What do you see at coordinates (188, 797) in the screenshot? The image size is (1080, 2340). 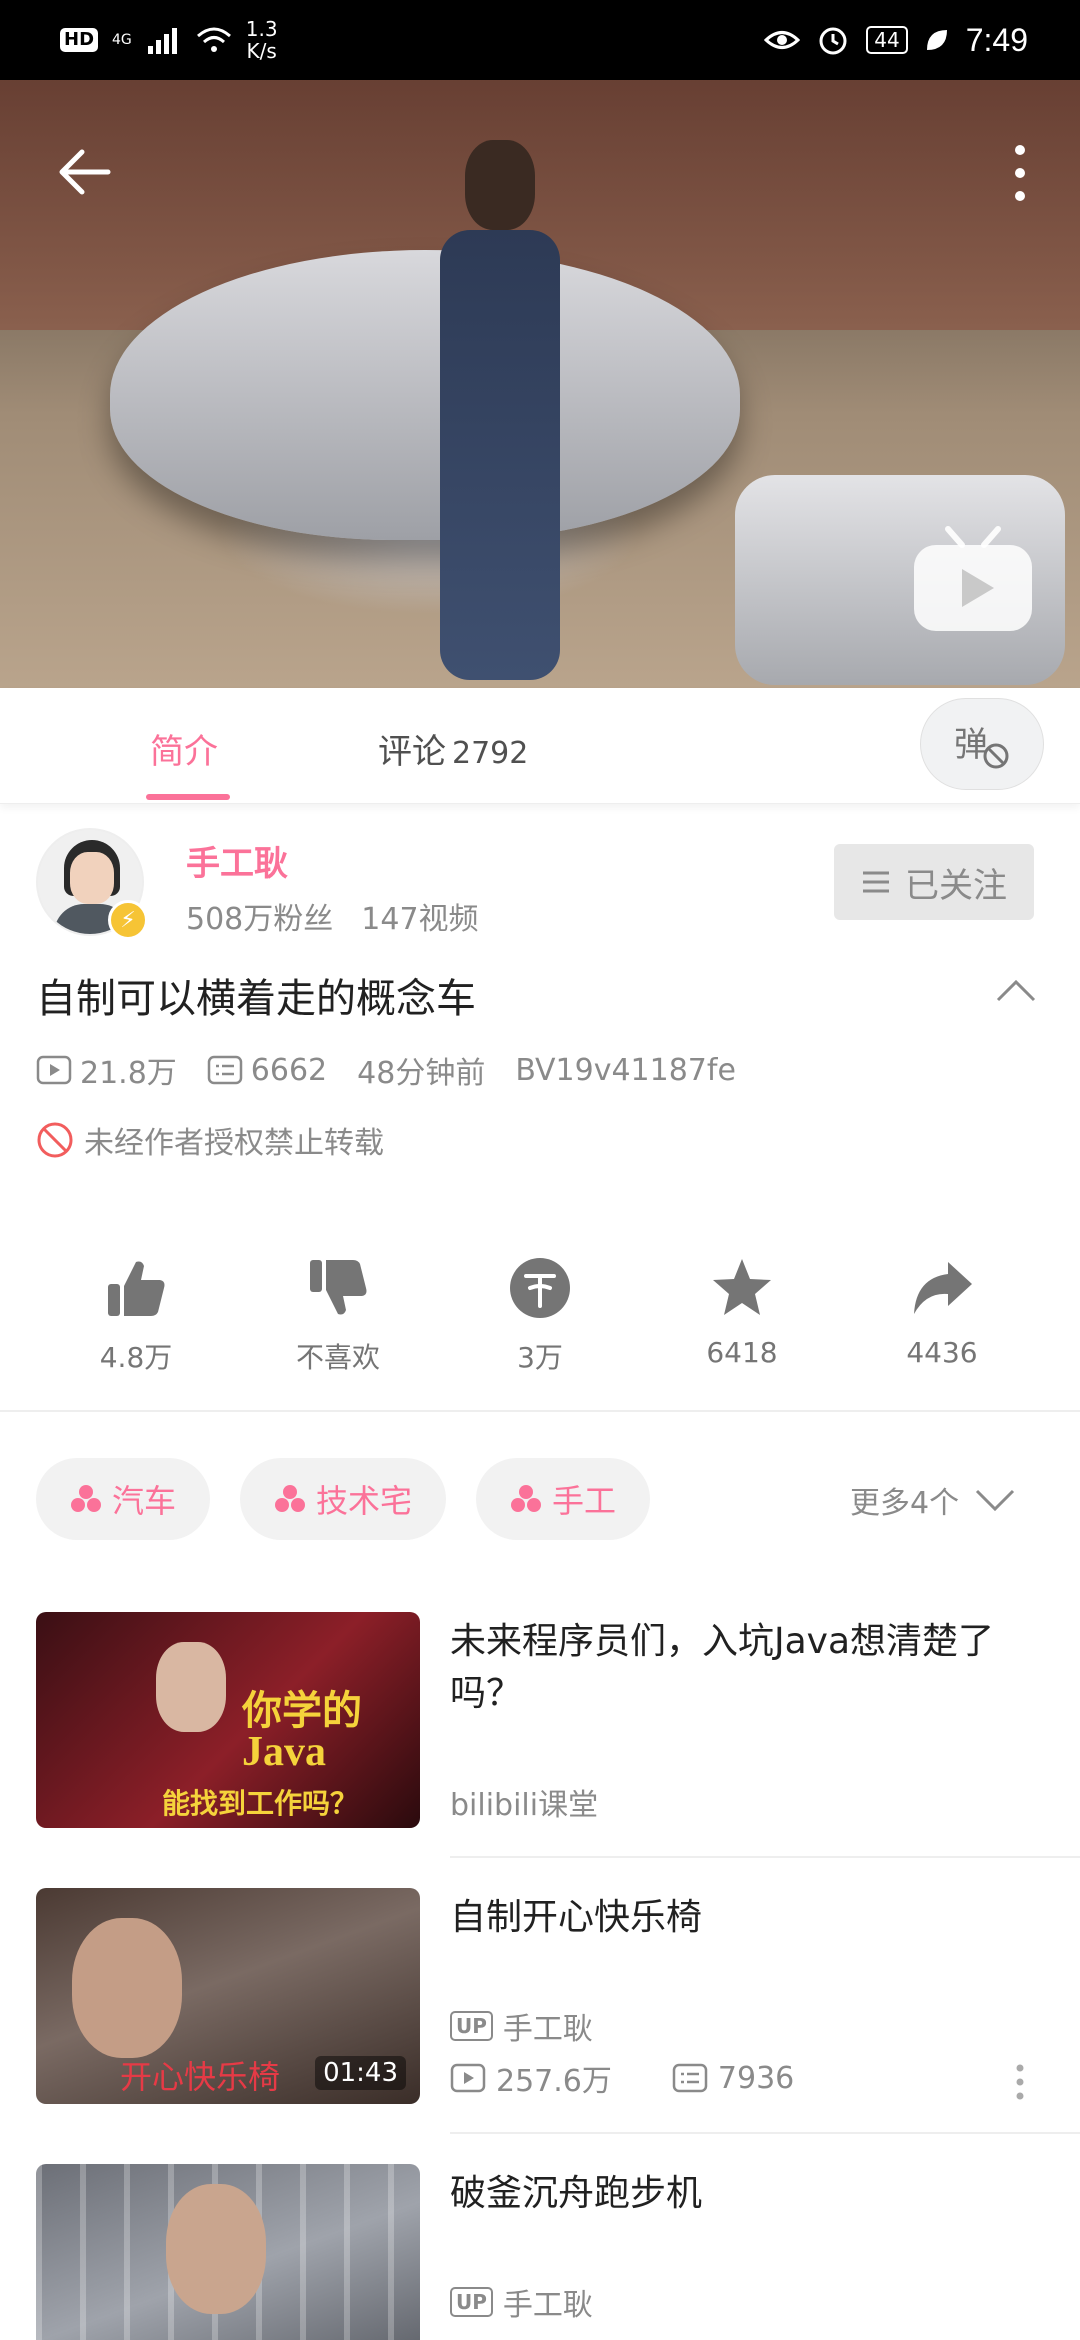 I see `tab-active-indicator` at bounding box center [188, 797].